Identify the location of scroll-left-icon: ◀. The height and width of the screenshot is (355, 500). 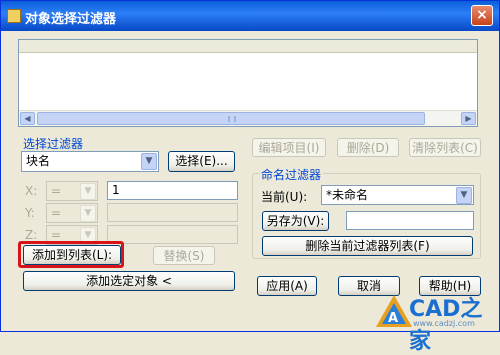
(27, 118).